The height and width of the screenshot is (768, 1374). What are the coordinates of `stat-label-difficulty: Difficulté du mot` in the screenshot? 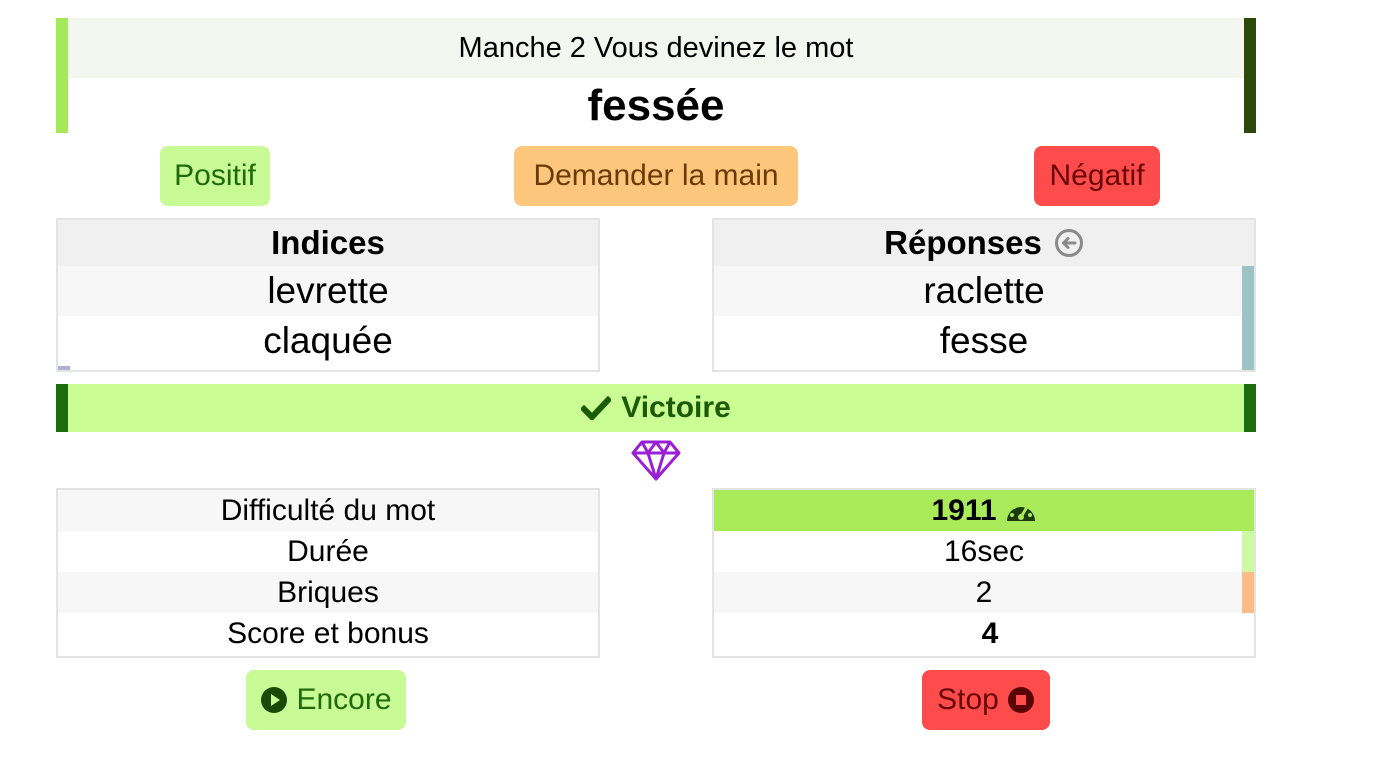 It's located at (328, 510).